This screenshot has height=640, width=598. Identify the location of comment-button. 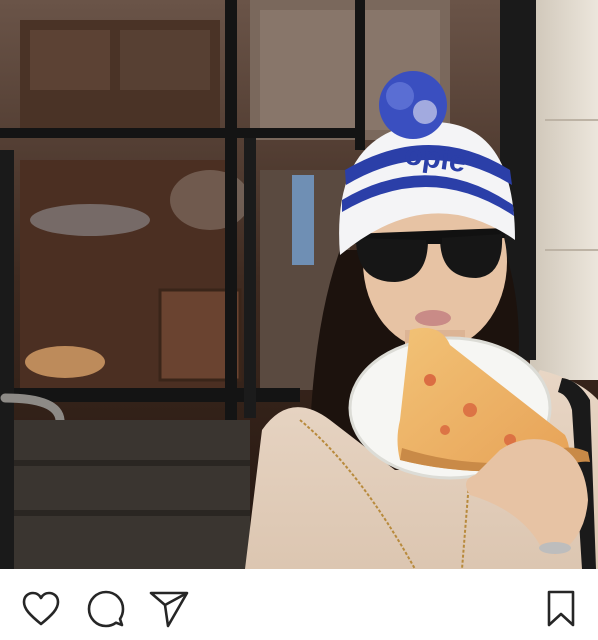
(106, 609).